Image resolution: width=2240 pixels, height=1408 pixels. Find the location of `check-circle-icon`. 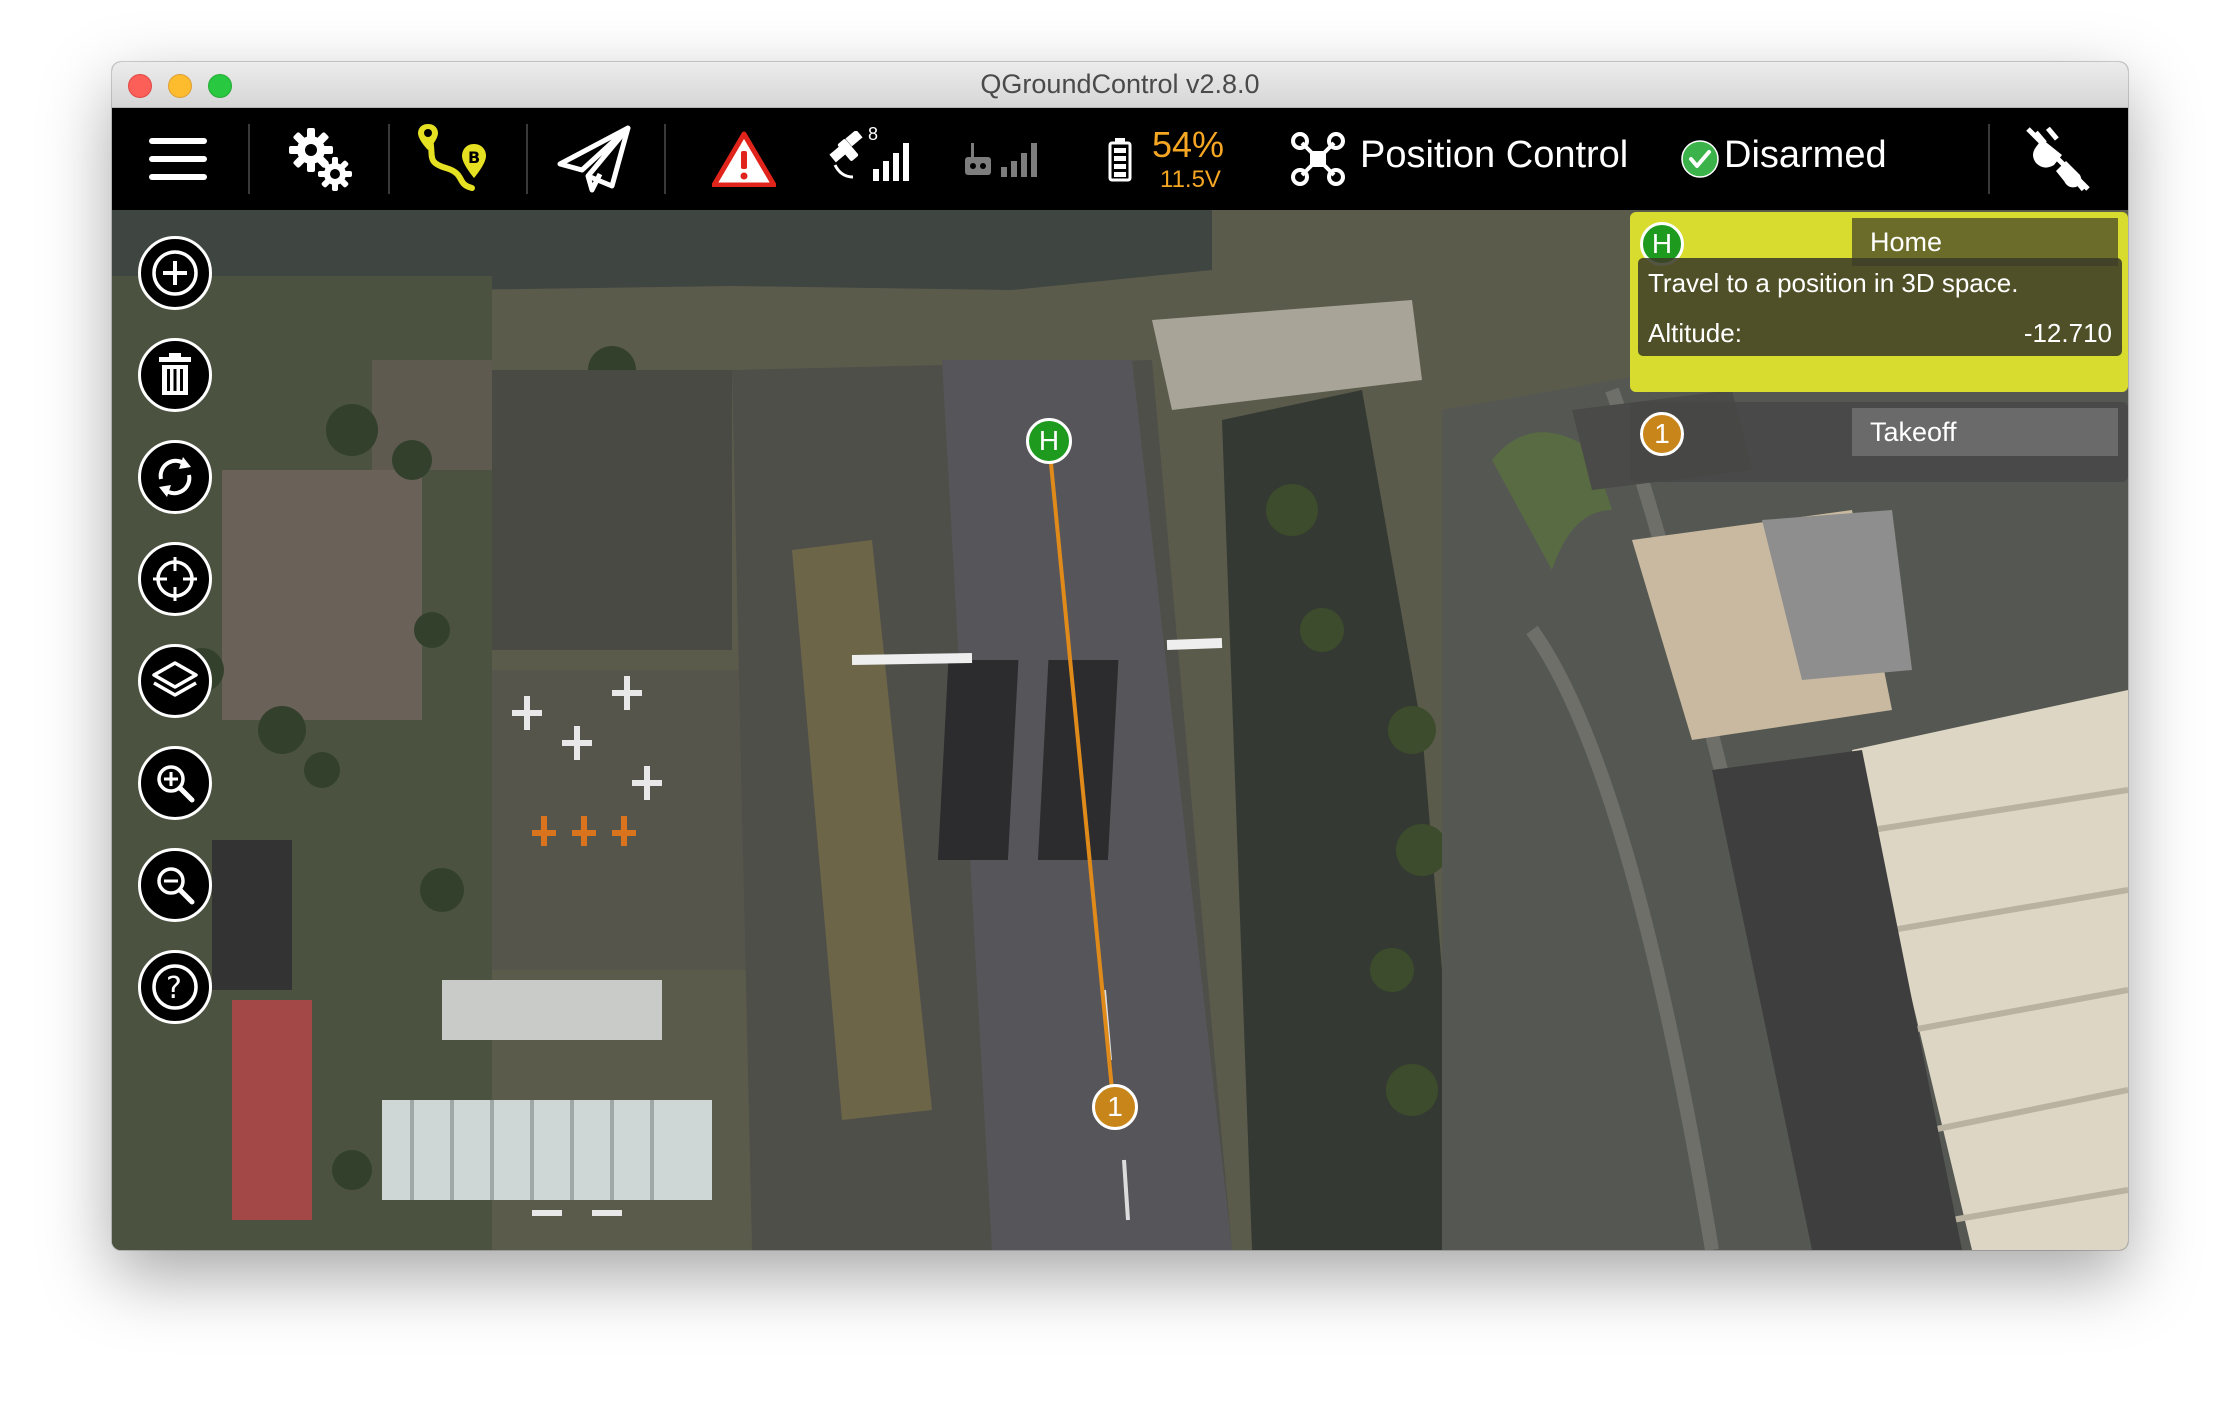

check-circle-icon is located at coordinates (1700, 159).